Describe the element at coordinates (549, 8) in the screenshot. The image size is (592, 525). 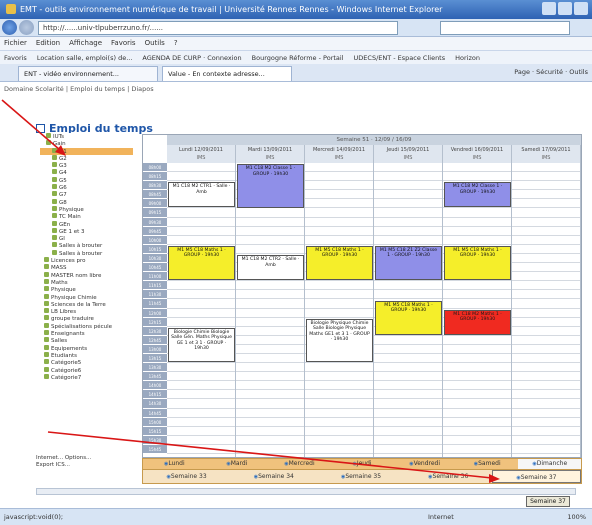
I see `minimize-button` at that location.